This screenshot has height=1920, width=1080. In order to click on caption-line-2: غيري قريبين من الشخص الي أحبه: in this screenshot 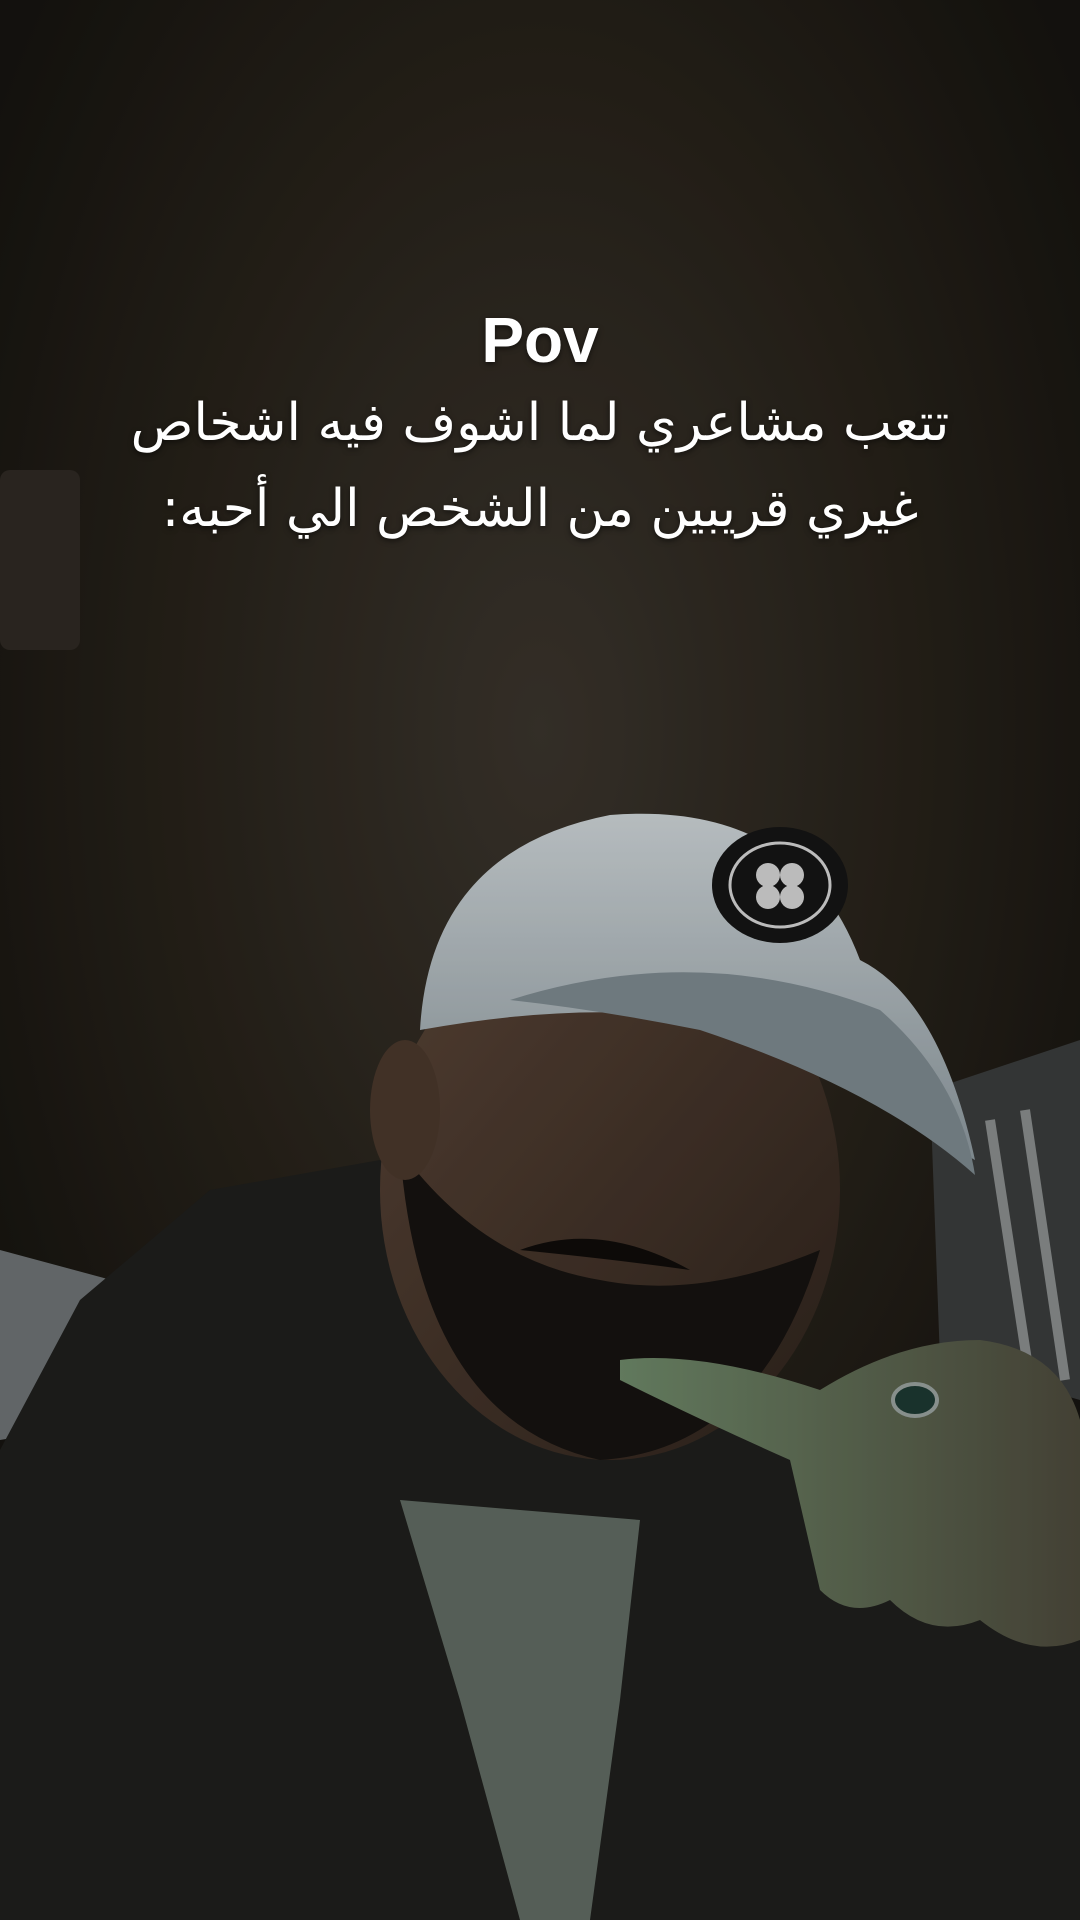, I will do `click(540, 509)`.